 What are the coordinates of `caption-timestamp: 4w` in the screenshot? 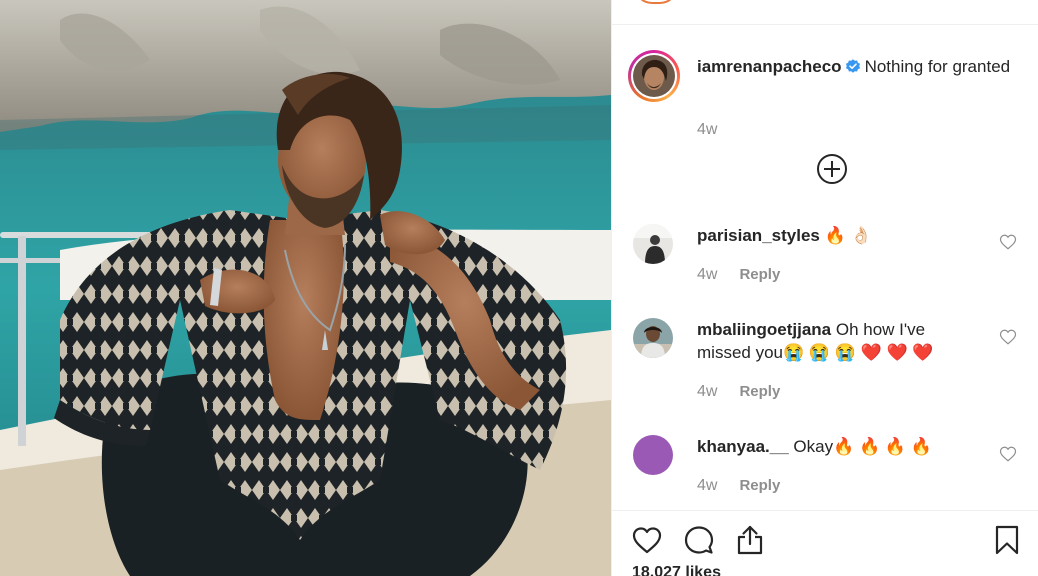 It's located at (707, 130).